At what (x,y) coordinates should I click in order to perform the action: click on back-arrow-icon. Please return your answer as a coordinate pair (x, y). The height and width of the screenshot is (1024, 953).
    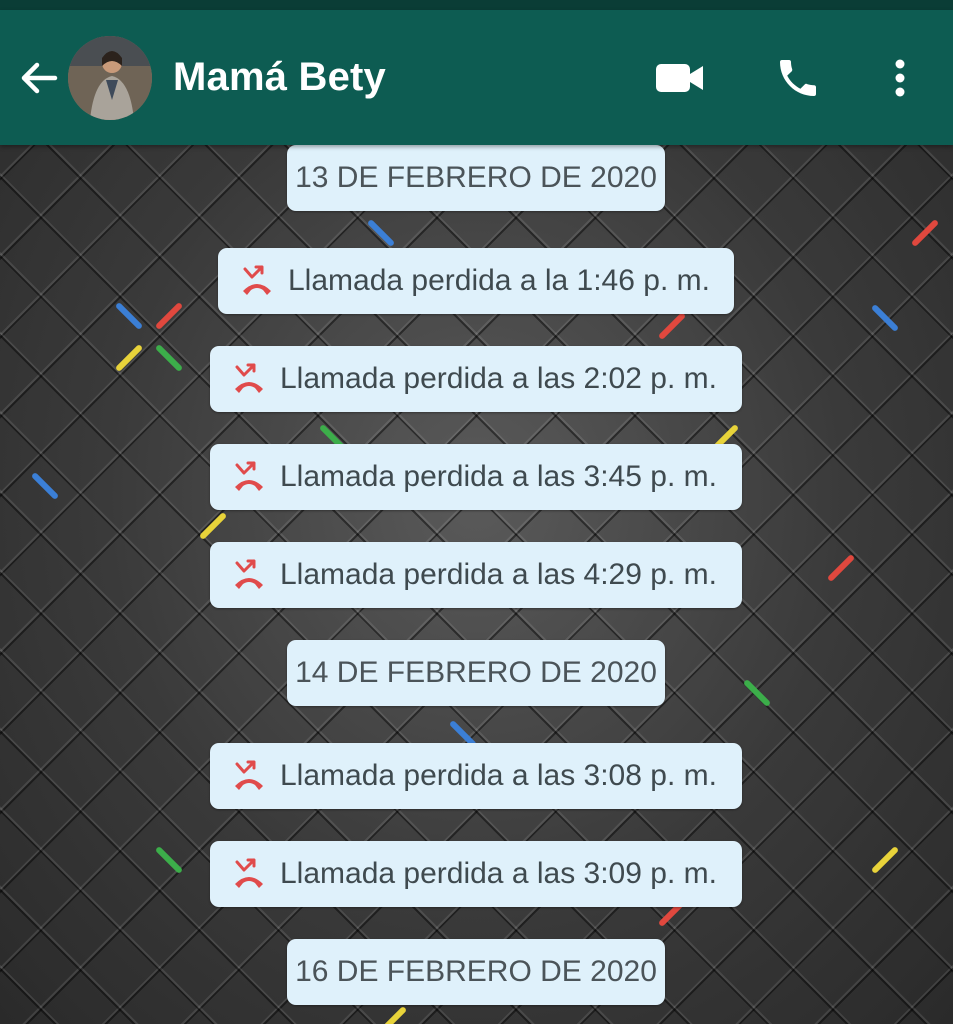
    Looking at the image, I should click on (39, 78).